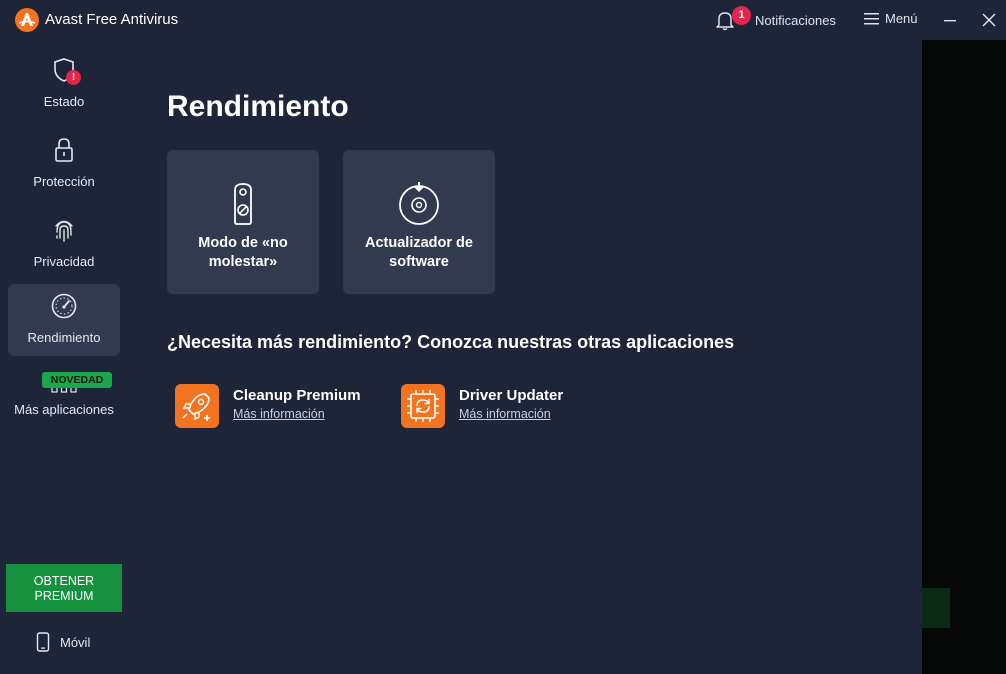  I want to click on avast-logo-icon, so click(27, 20).